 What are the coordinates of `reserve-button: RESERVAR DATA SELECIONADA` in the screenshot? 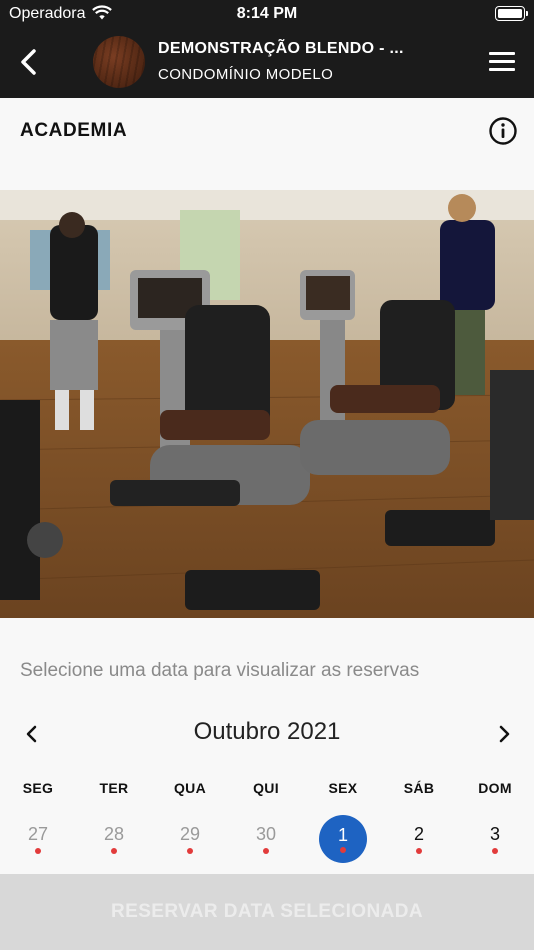 It's located at (267, 912).